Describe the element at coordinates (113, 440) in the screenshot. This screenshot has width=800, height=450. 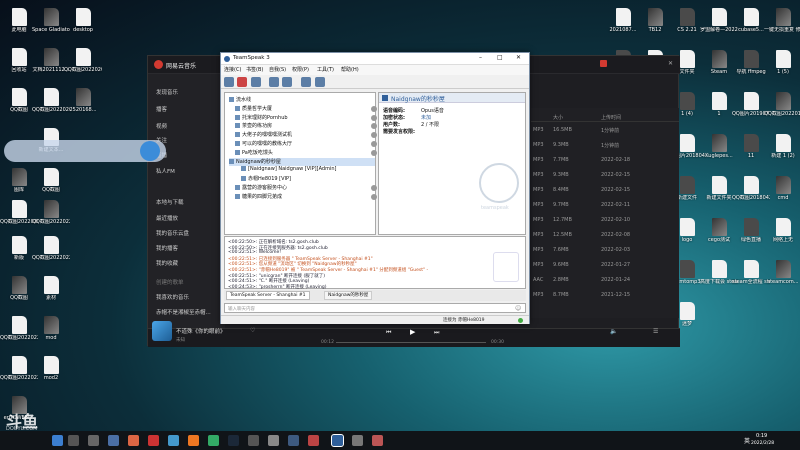
I see `explorer-icon` at that location.